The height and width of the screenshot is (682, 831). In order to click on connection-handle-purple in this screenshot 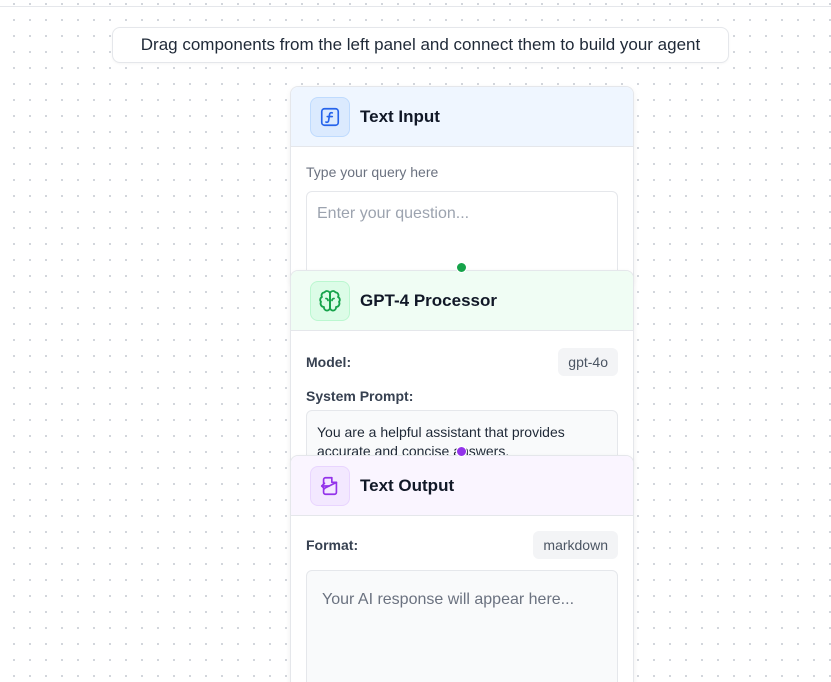, I will do `click(461, 451)`.